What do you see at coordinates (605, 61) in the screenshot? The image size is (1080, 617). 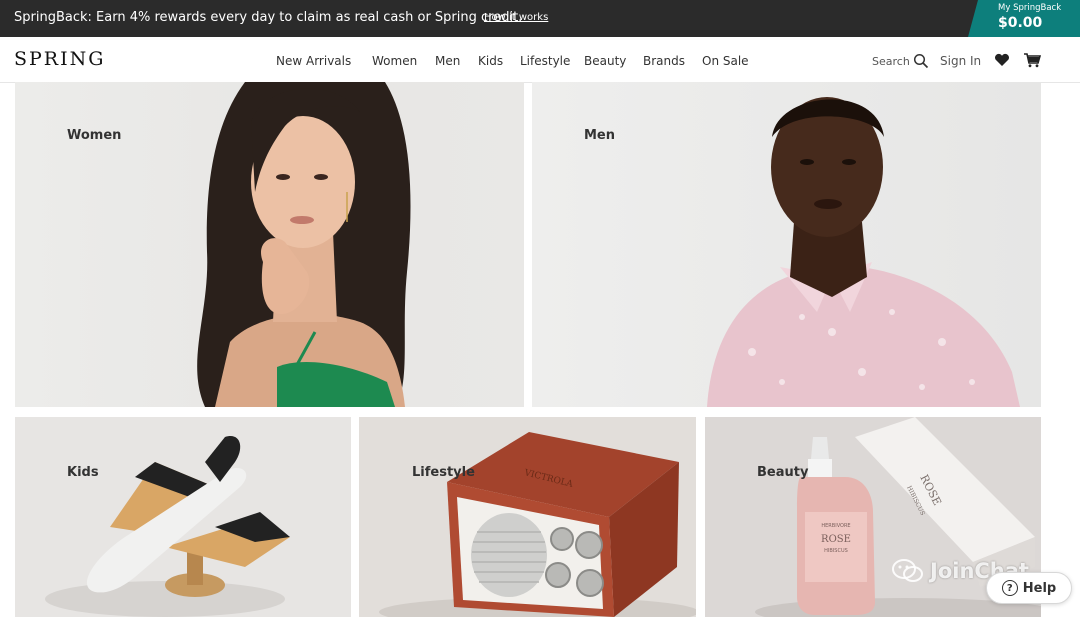 I see `nav-item-beauty: Beauty` at bounding box center [605, 61].